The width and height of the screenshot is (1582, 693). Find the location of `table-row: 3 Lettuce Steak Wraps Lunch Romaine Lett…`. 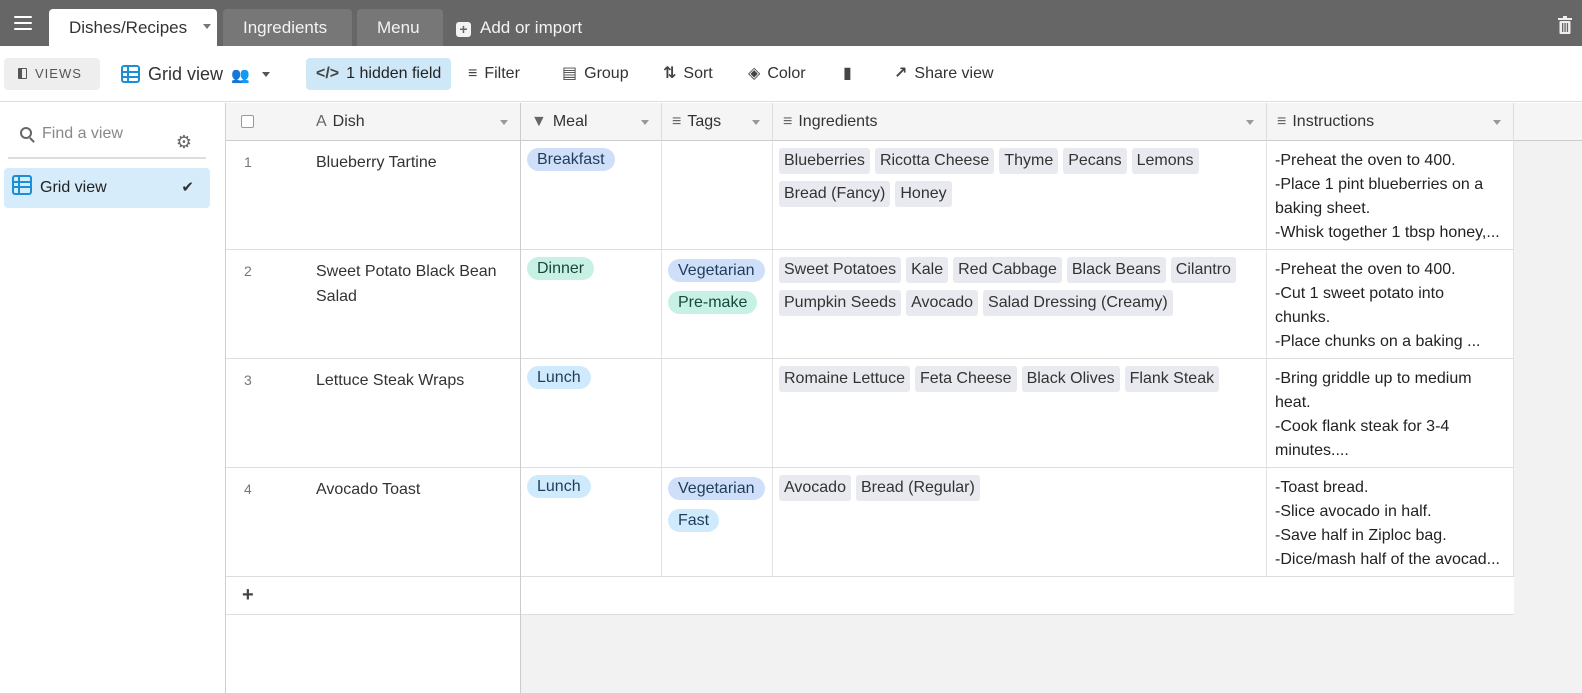

table-row: 3 Lettuce Steak Wraps Lunch Romaine Lett… is located at coordinates (870, 413).